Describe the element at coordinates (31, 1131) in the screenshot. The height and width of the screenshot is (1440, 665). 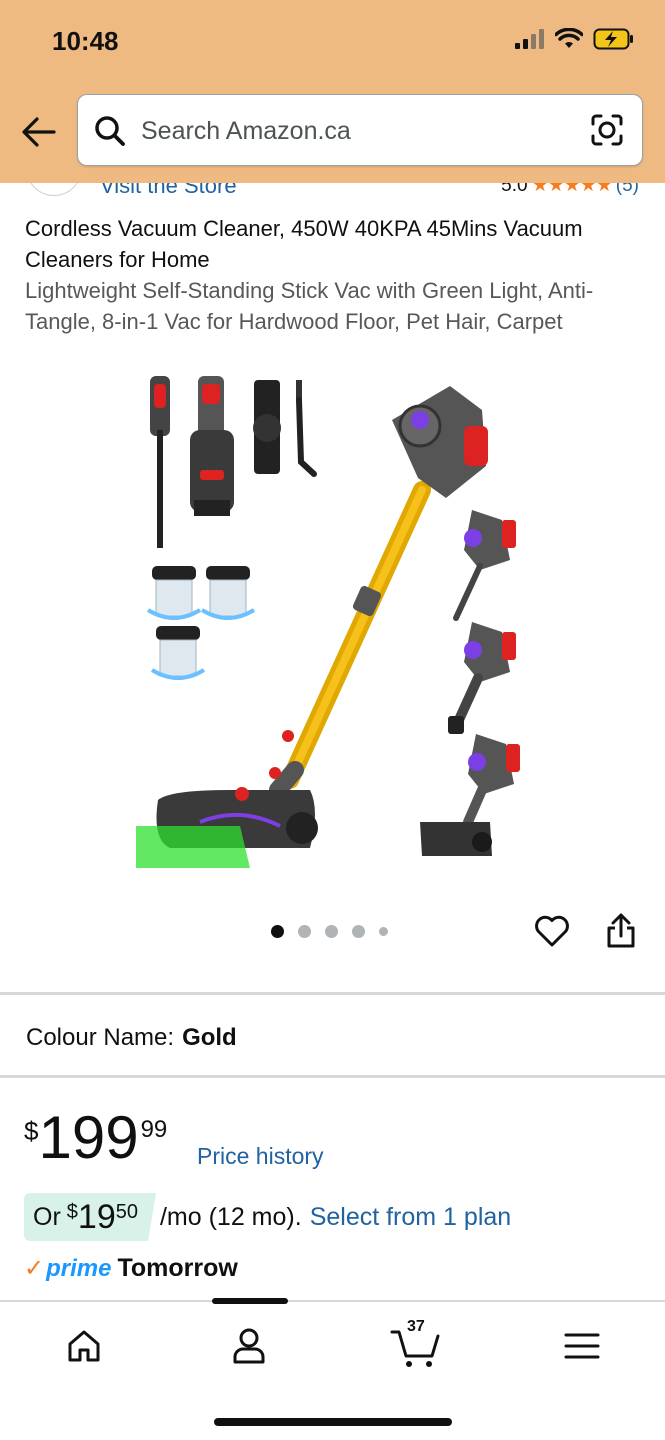
I see `price-currency: $` at that location.